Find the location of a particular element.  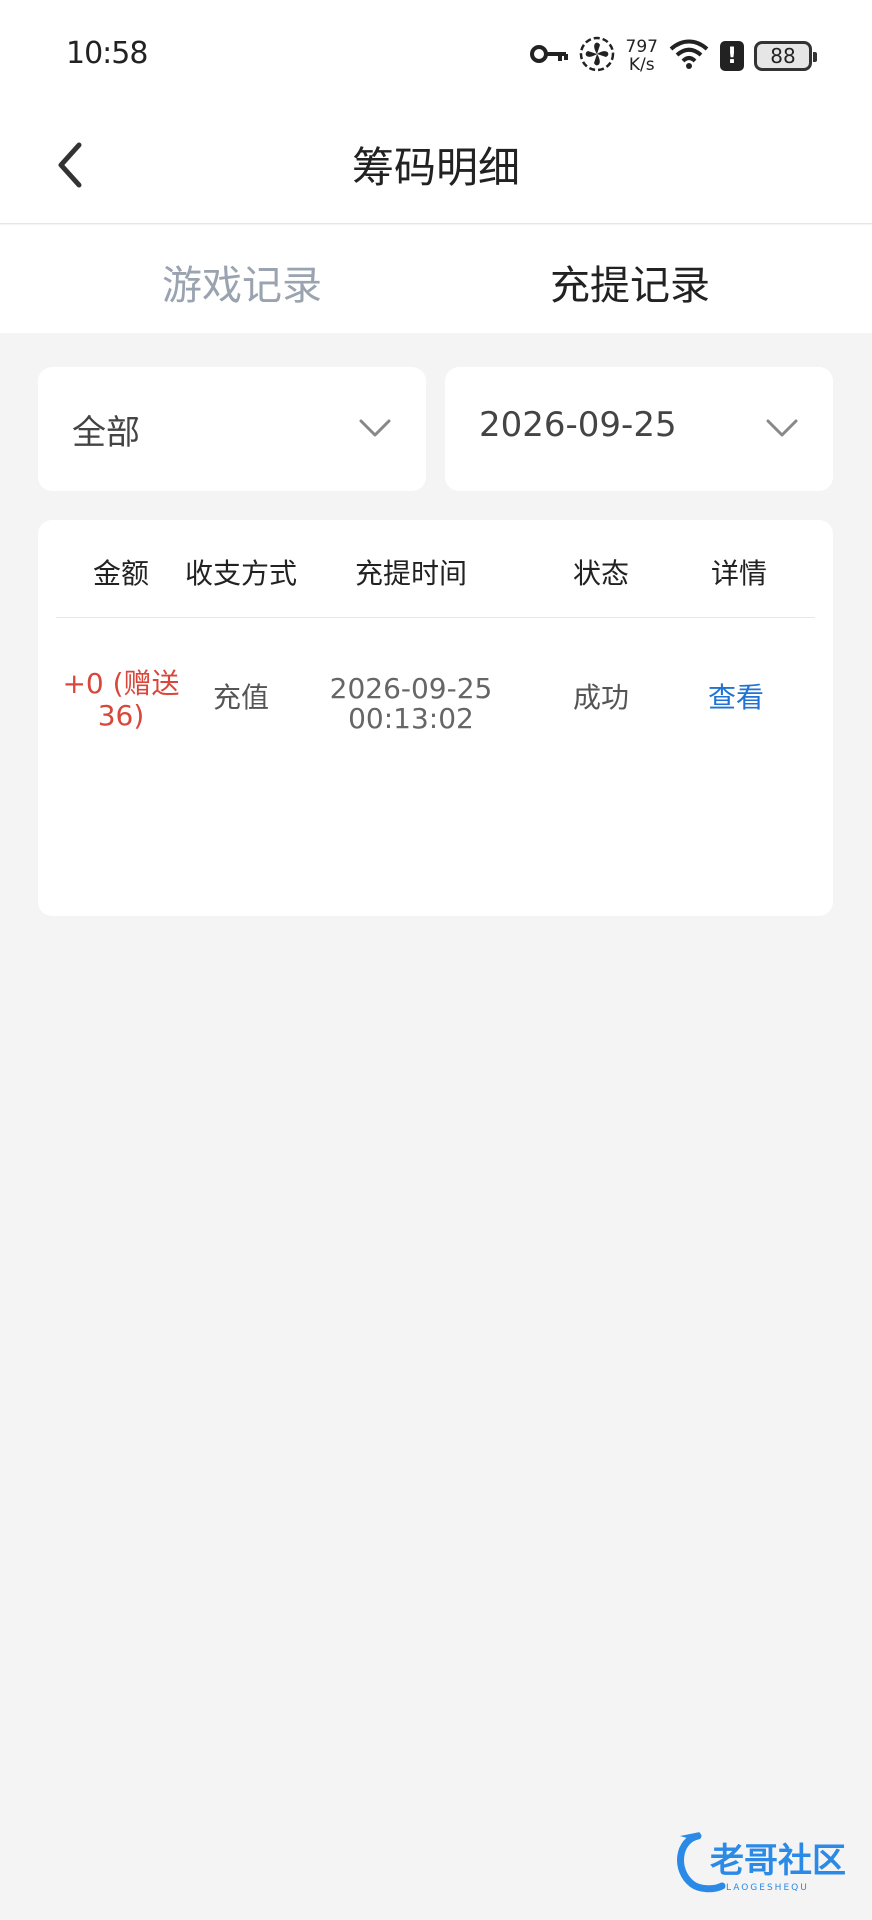

type-filter-value: 全部 is located at coordinates (106, 433).